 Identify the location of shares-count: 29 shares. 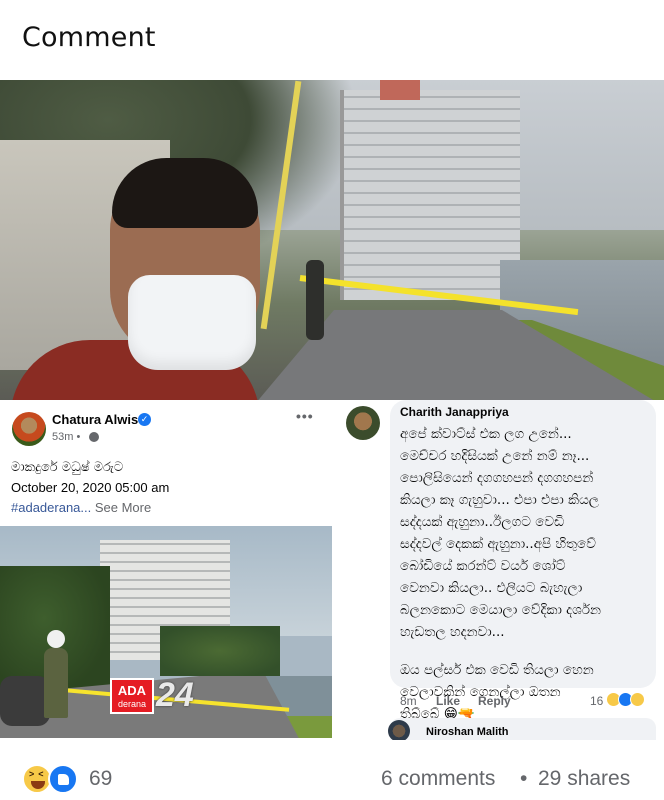
(584, 779).